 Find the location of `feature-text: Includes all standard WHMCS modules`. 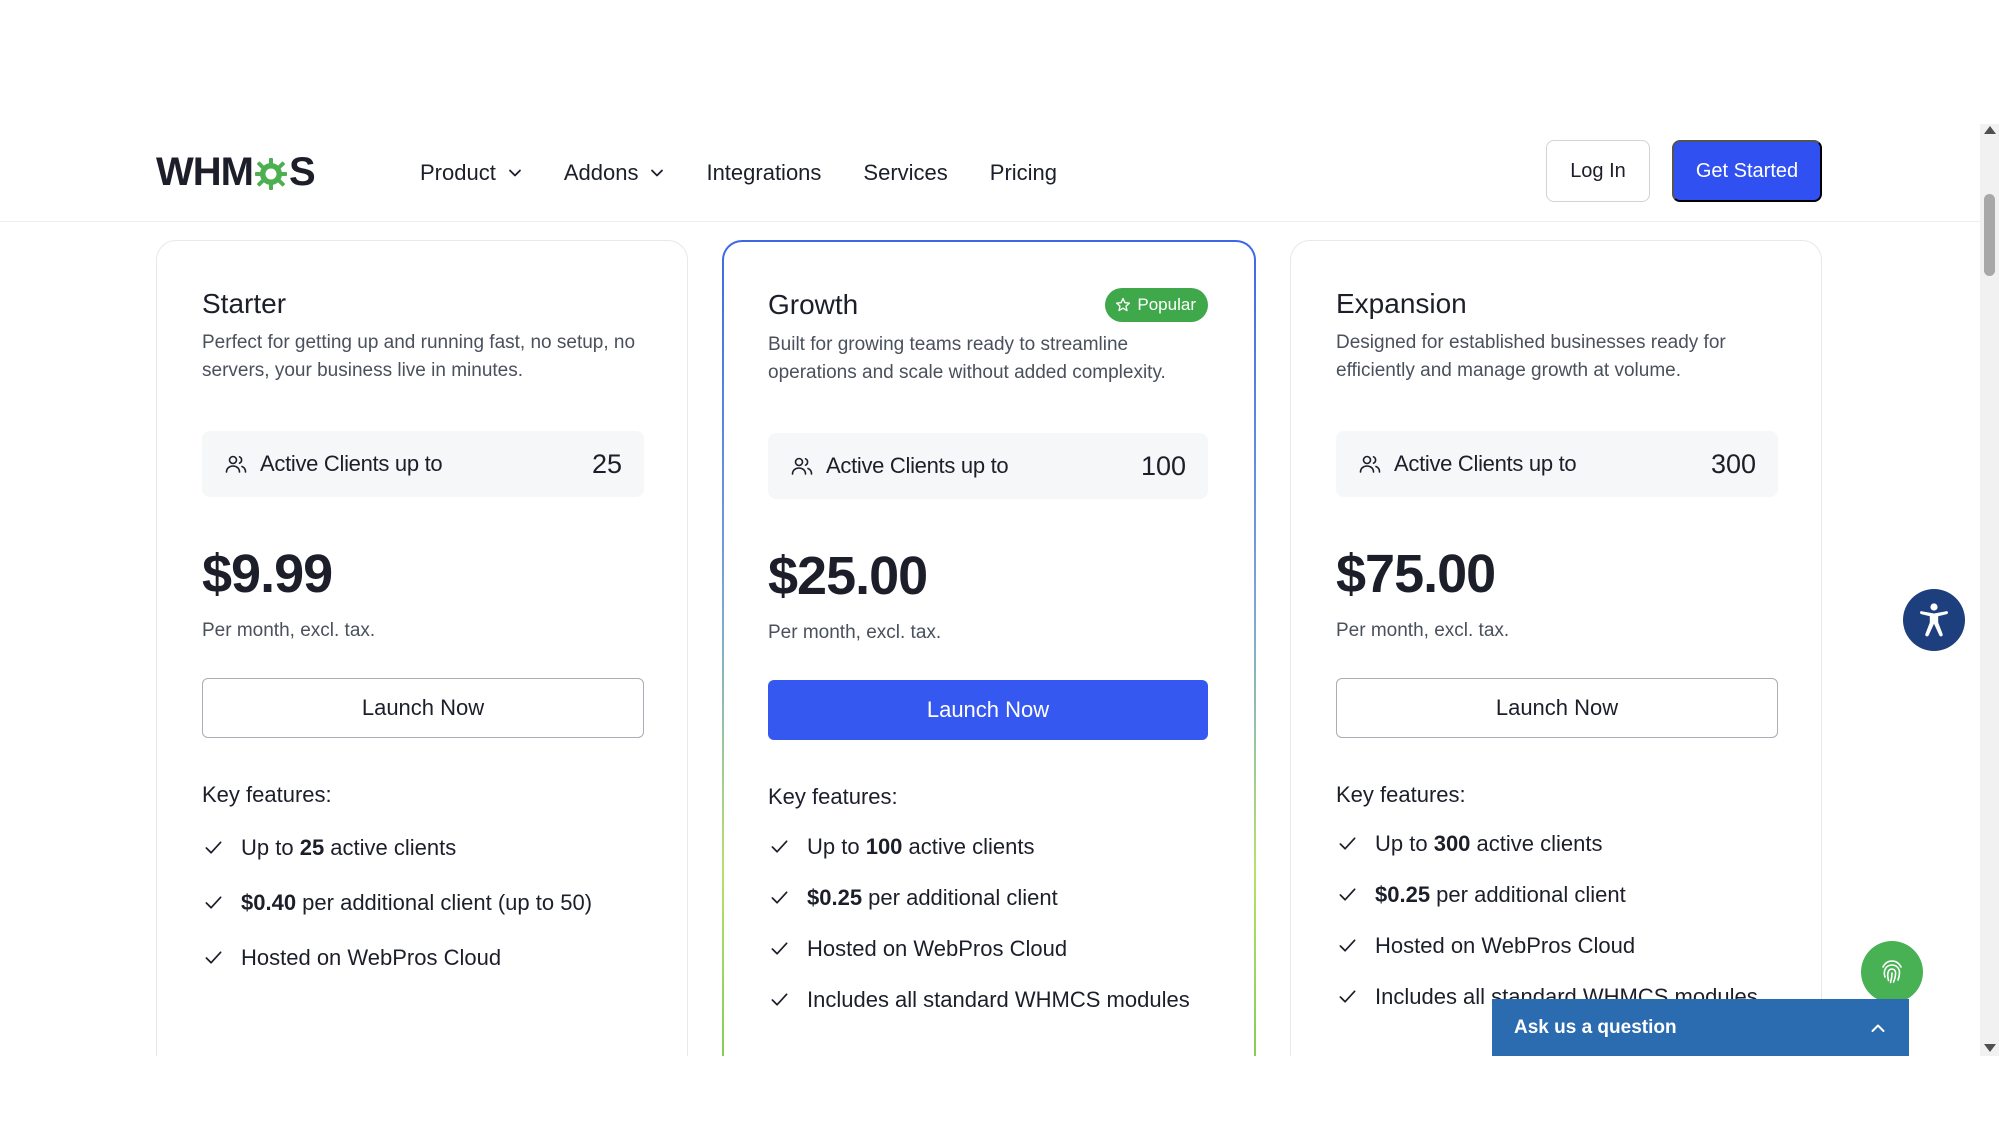

feature-text: Includes all standard WHMCS modules is located at coordinates (998, 999).